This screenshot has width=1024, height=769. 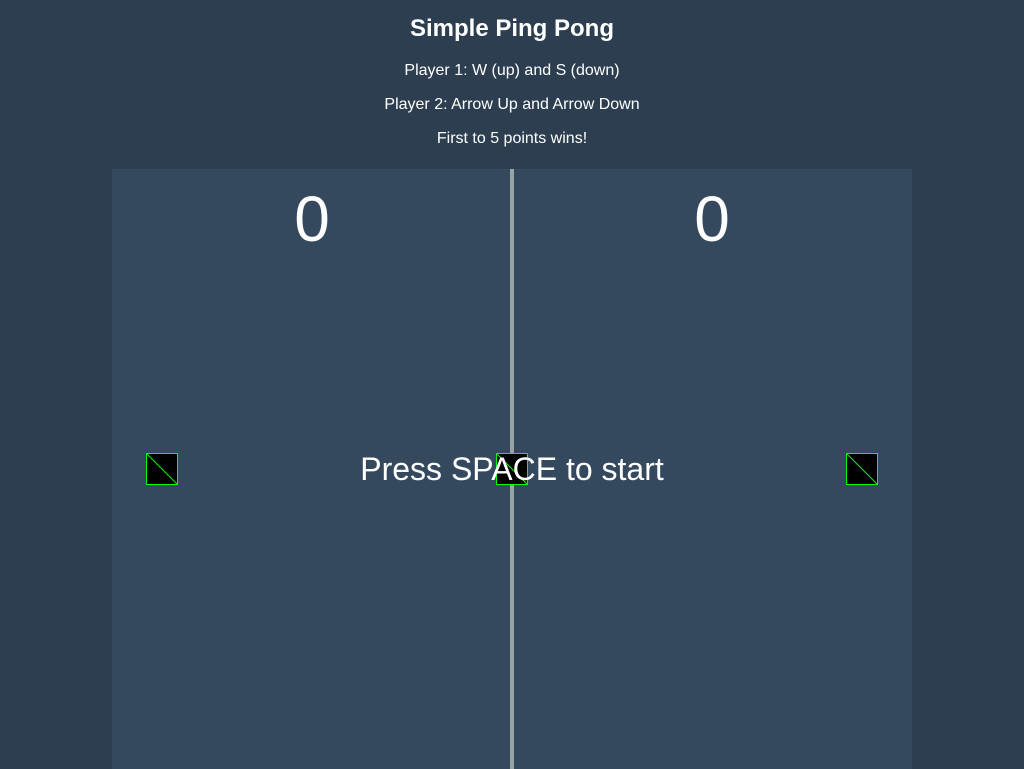 What do you see at coordinates (312, 219) in the screenshot?
I see `player1-score: 0` at bounding box center [312, 219].